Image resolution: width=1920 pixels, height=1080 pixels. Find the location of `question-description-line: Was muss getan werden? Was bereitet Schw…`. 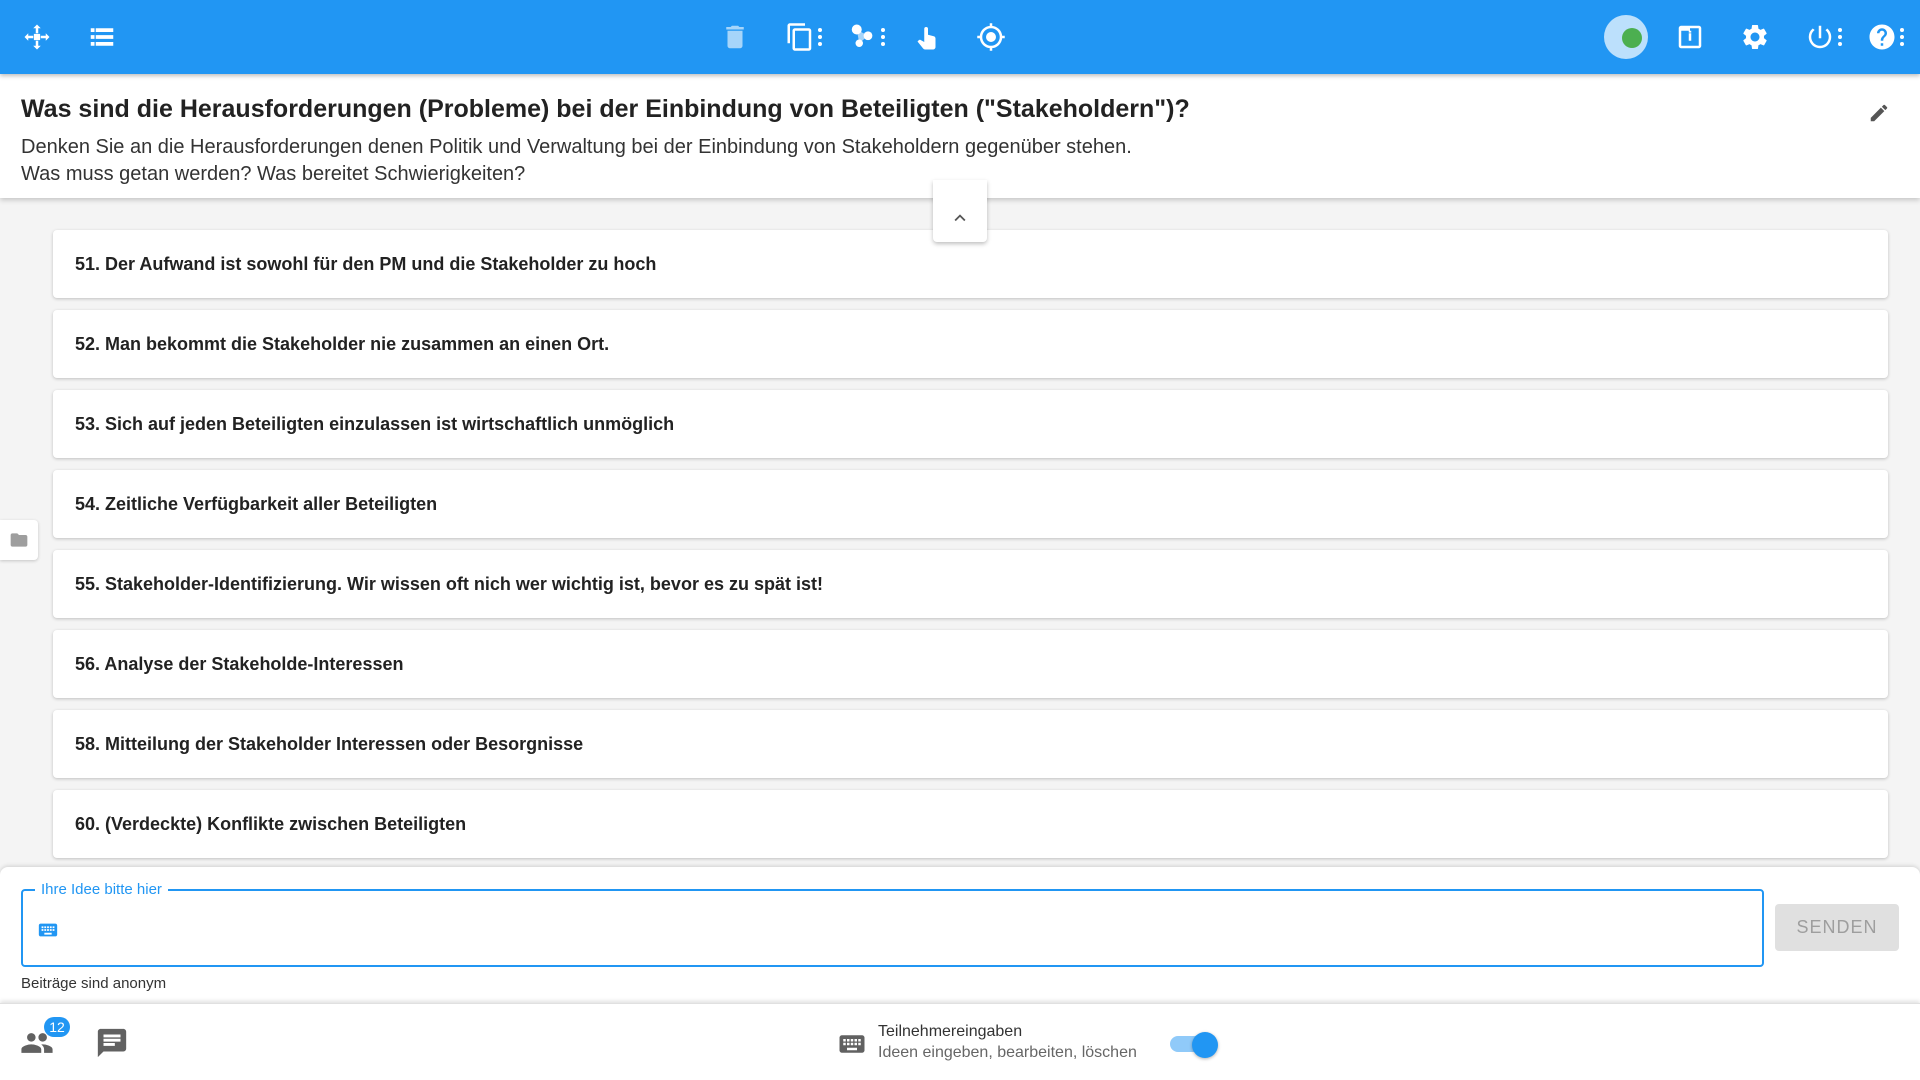

question-description-line: Was muss getan werden? Was bereitet Schw… is located at coordinates (273, 174).